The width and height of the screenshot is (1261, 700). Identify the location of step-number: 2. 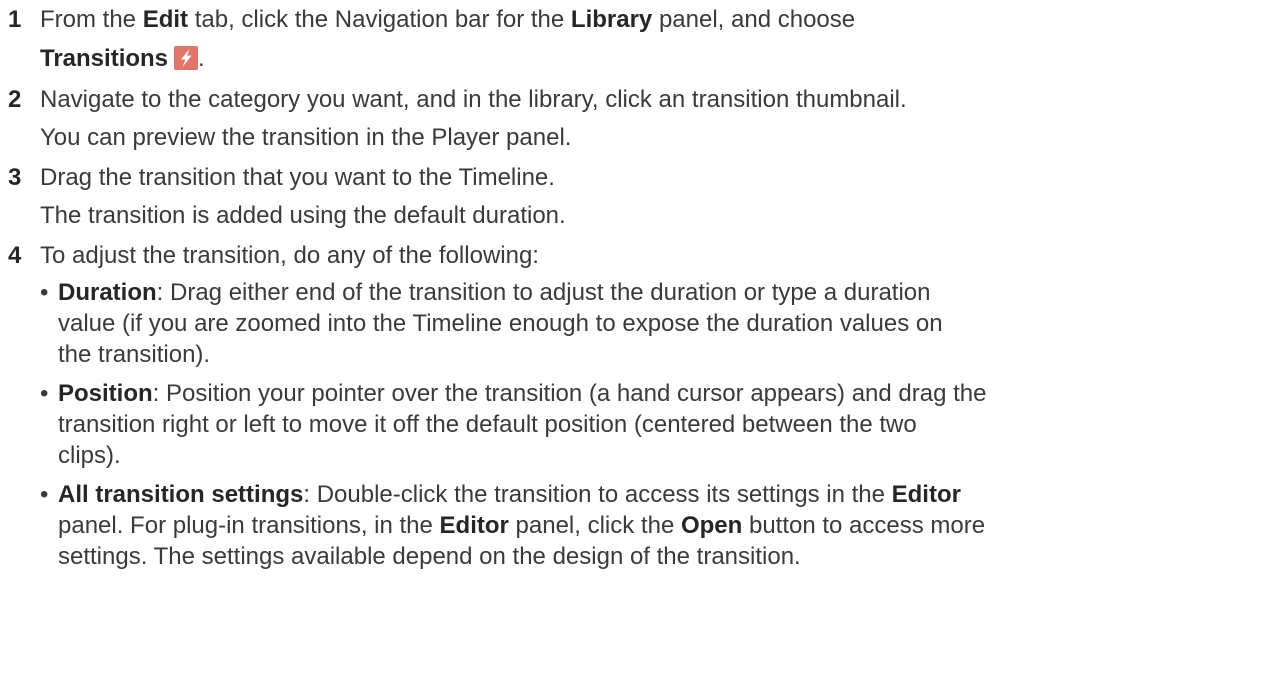
(15, 99).